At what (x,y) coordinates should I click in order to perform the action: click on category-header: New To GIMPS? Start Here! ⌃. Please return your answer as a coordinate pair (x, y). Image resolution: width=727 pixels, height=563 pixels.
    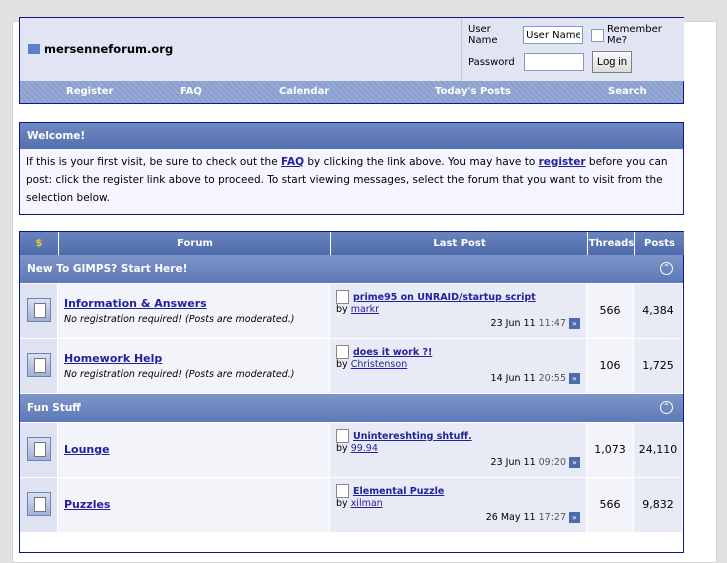
    Looking at the image, I should click on (351, 269).